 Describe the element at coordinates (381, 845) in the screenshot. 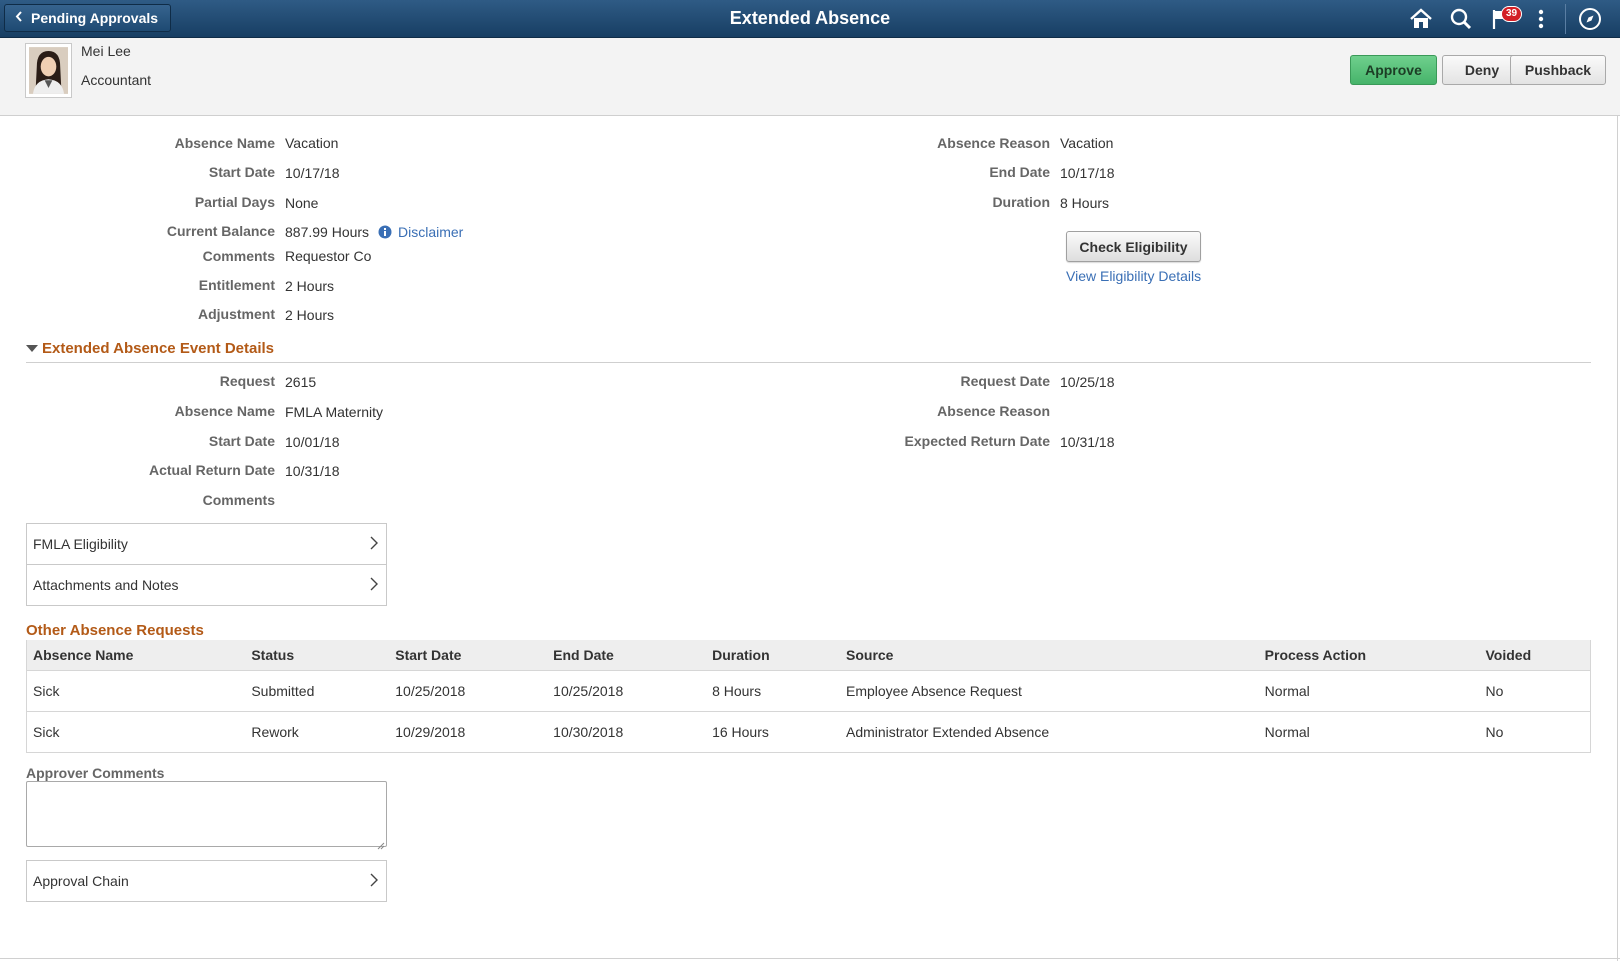

I see `resize-grip-icon` at that location.